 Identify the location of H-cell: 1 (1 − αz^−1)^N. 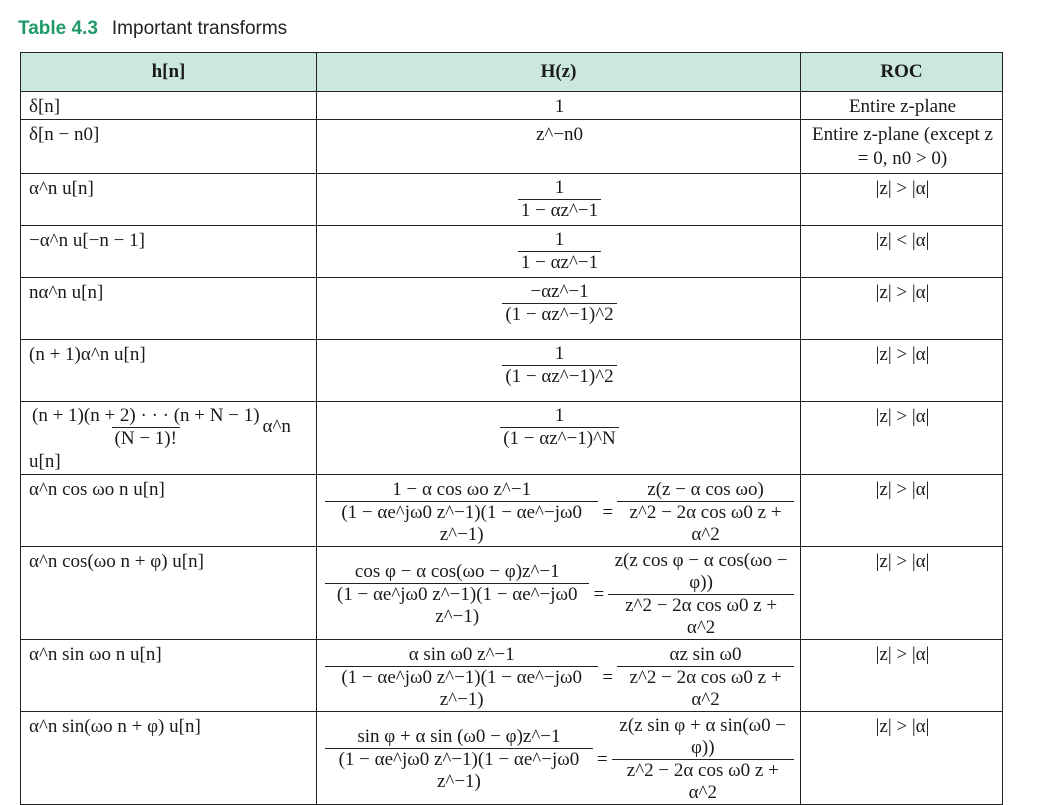
(558, 438).